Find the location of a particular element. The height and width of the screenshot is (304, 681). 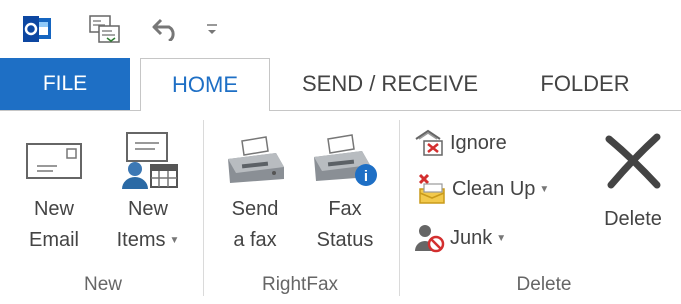

new-email-button: New Email is located at coordinates (54, 192).